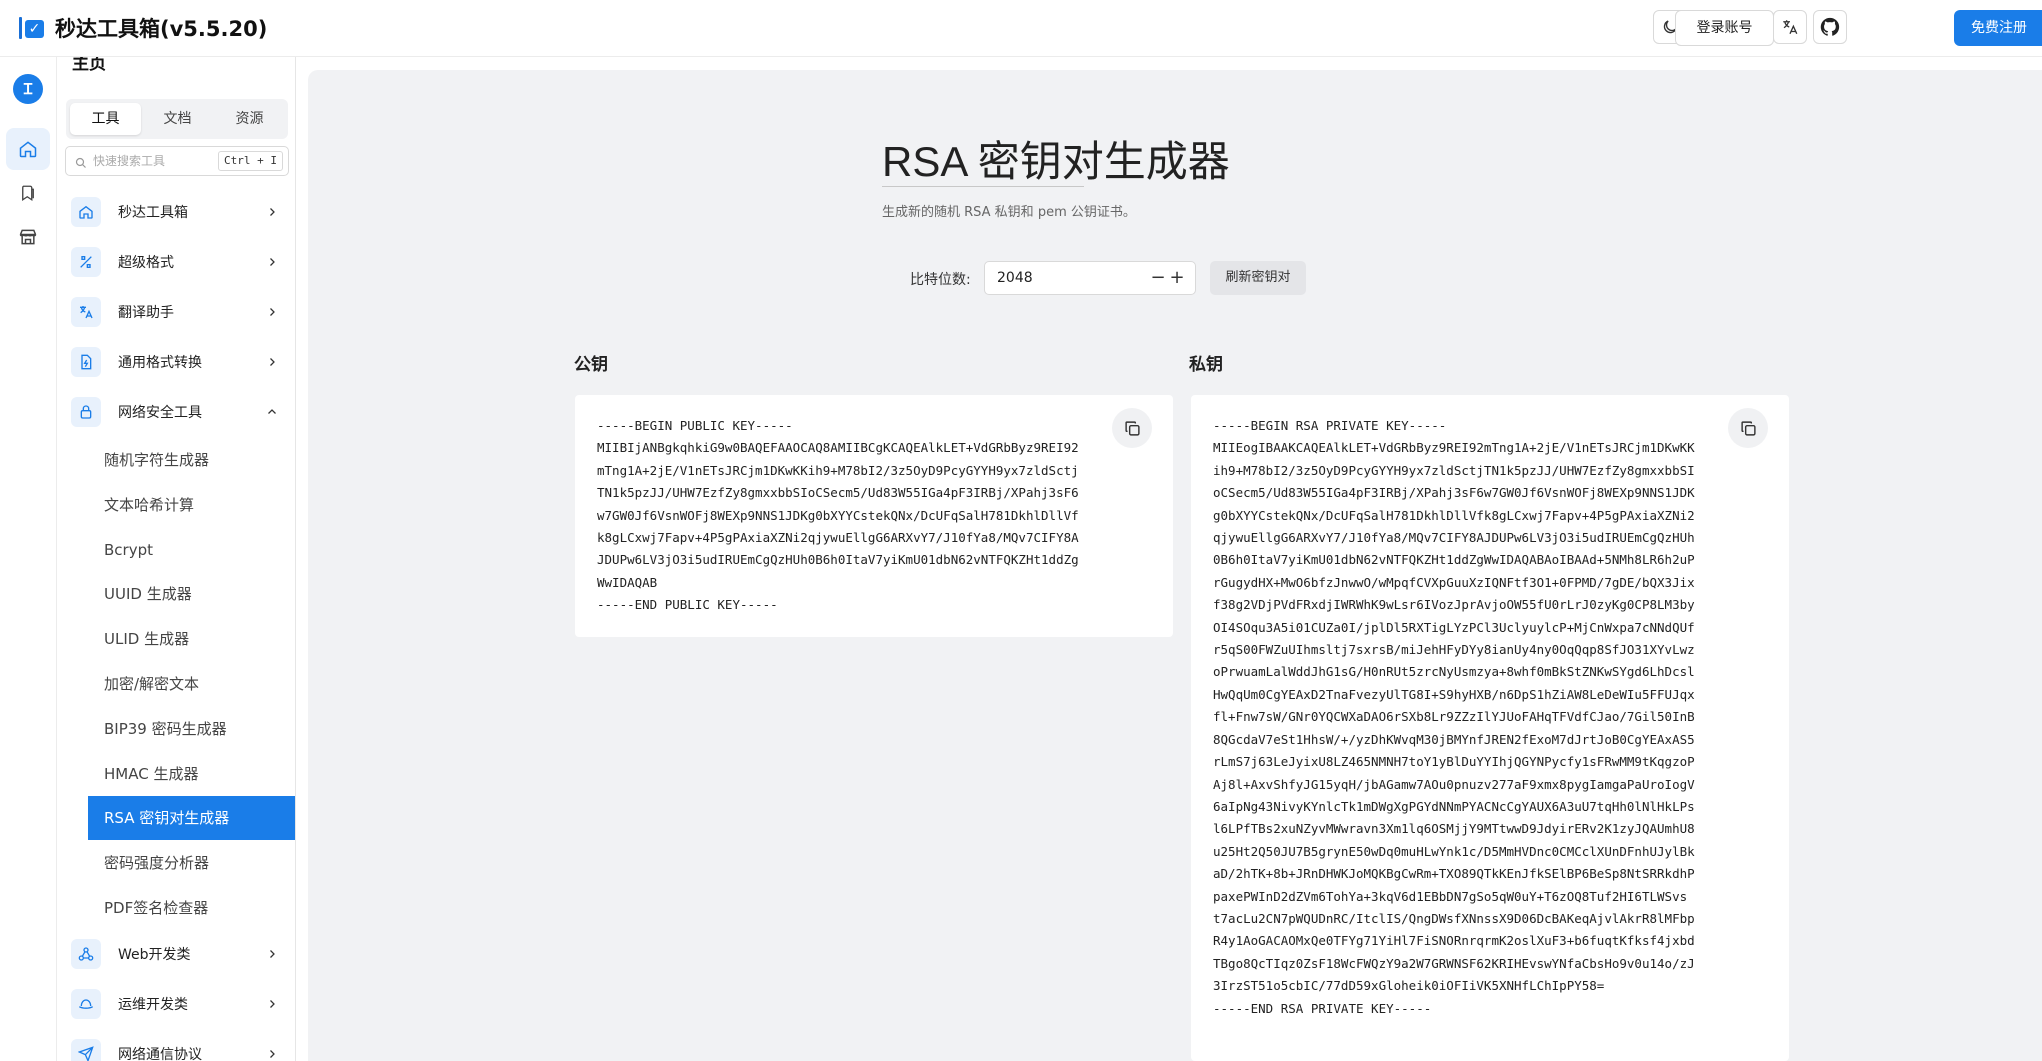 Image resolution: width=2042 pixels, height=1061 pixels. I want to click on tab-resources: 资源, so click(249, 119).